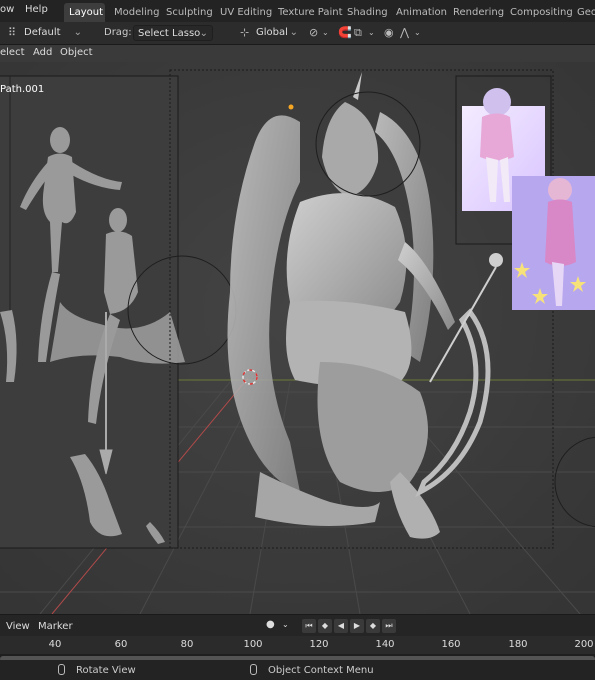 This screenshot has width=595, height=680. I want to click on status-rotate-view: Rotate View, so click(106, 670).